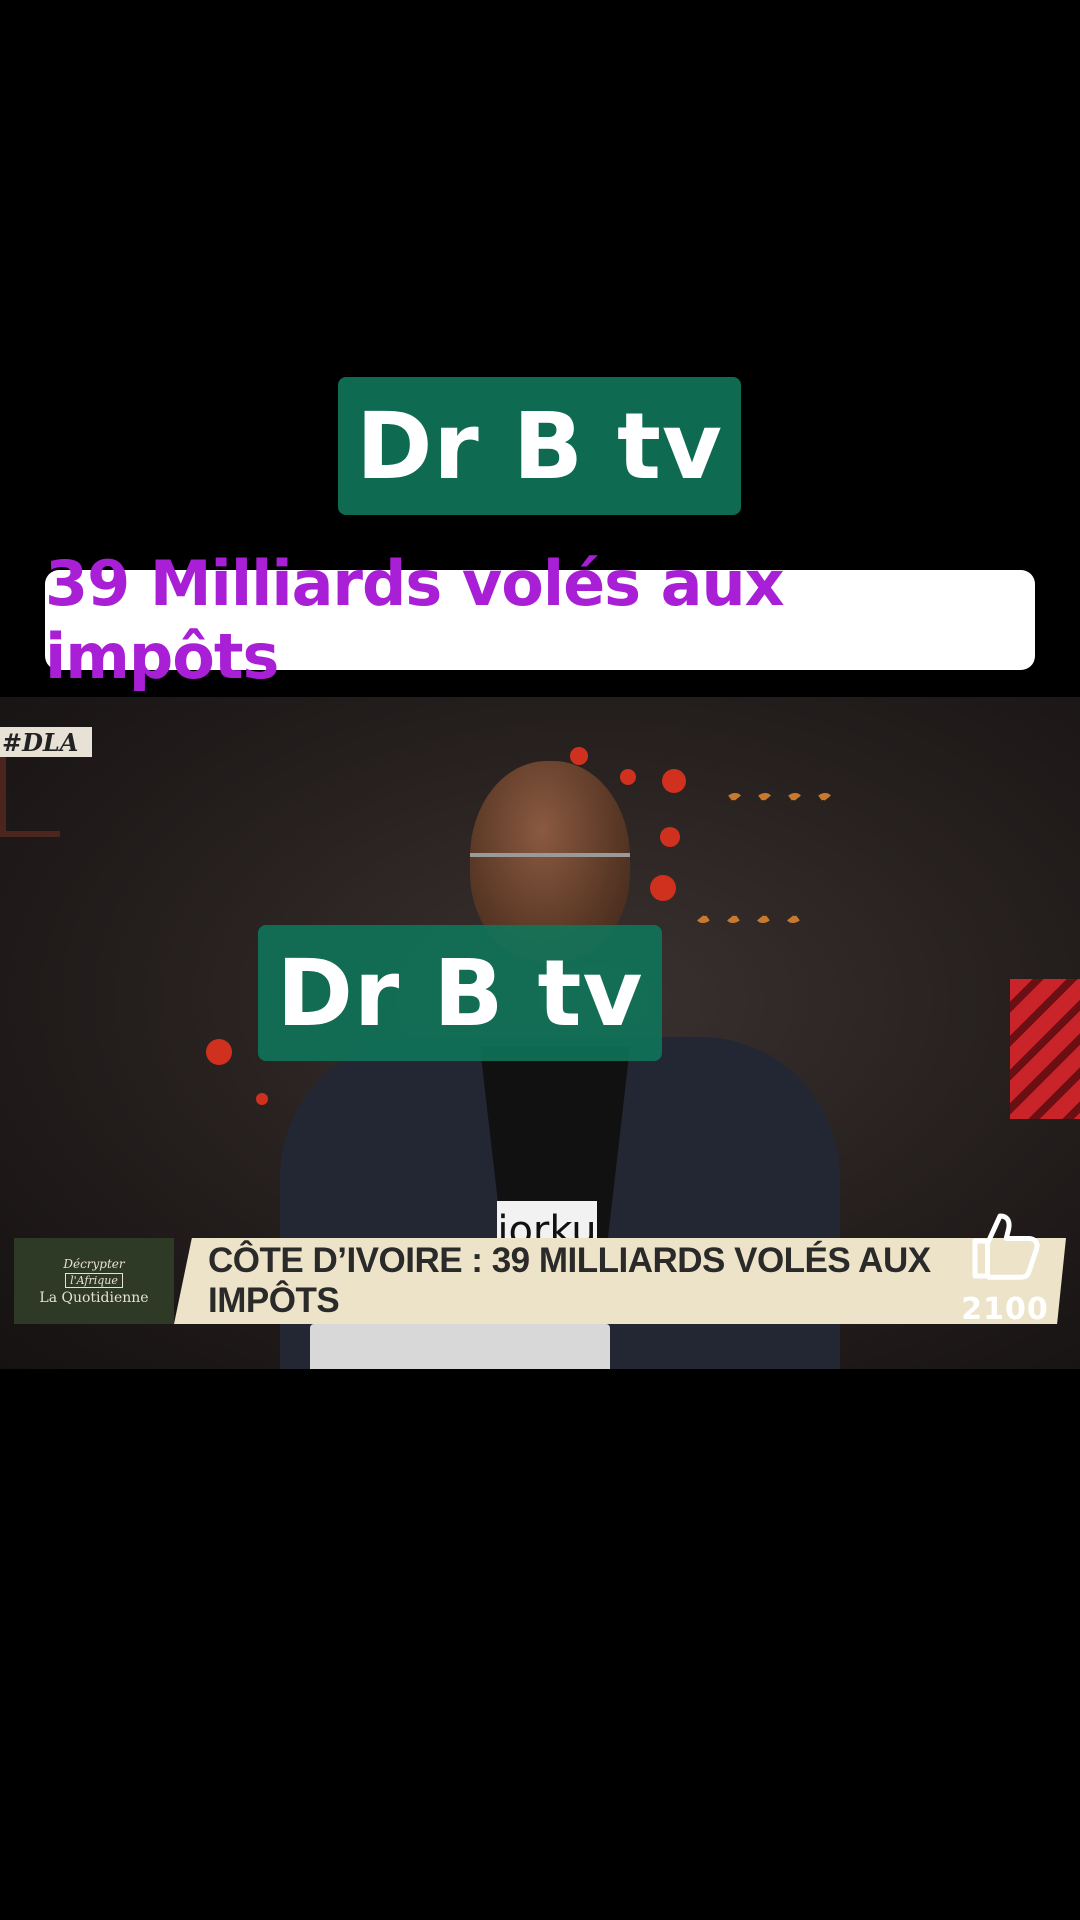  Describe the element at coordinates (1045, 1049) in the screenshot. I see `background-pattern` at that location.